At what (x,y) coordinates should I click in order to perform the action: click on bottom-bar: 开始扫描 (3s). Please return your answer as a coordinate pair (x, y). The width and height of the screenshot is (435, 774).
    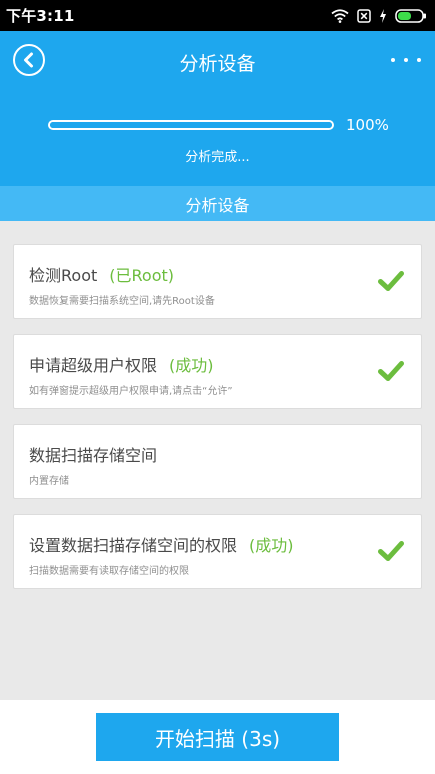
    Looking at the image, I should click on (217, 737).